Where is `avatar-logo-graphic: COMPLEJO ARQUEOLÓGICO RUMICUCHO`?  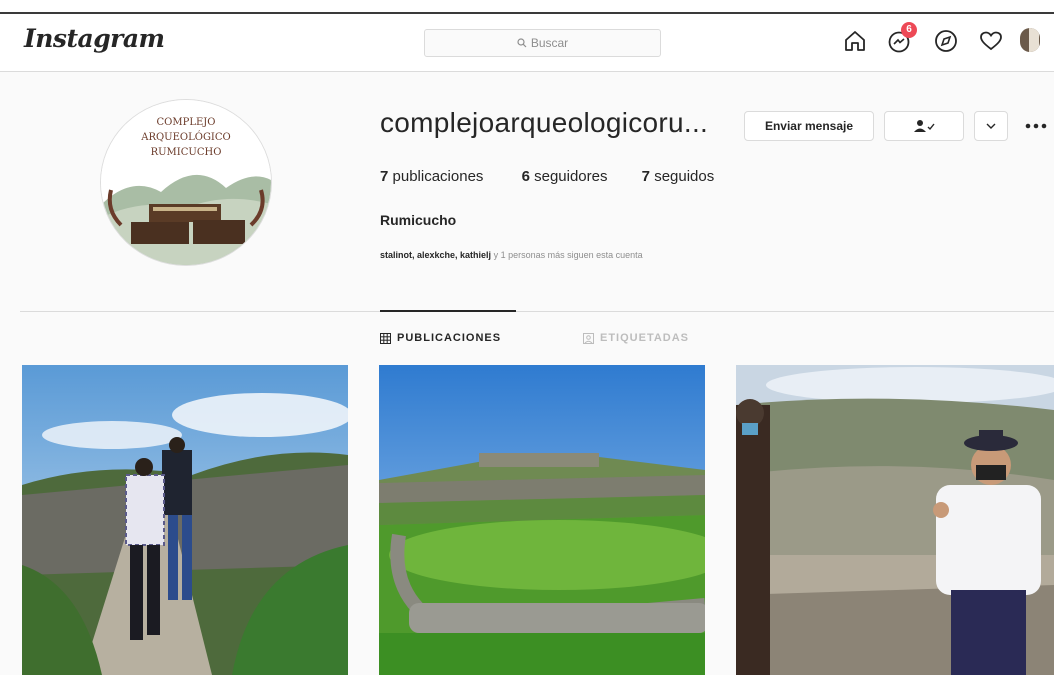
avatar-logo-graphic: COMPLEJO ARQUEOLÓGICO RUMICUCHO is located at coordinates (186, 182).